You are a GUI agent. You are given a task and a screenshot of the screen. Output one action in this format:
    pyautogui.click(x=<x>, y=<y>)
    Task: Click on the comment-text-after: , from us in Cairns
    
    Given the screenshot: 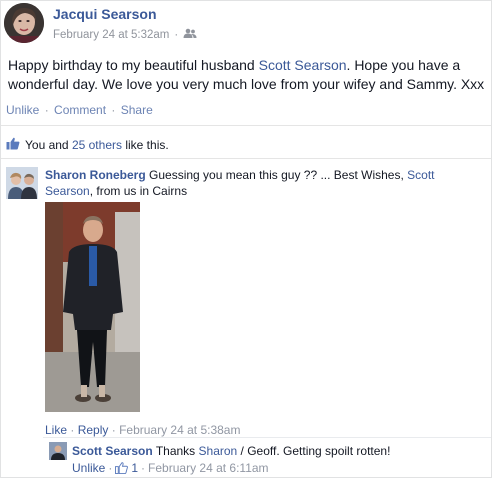 What is the action you would take?
    pyautogui.click(x=138, y=191)
    